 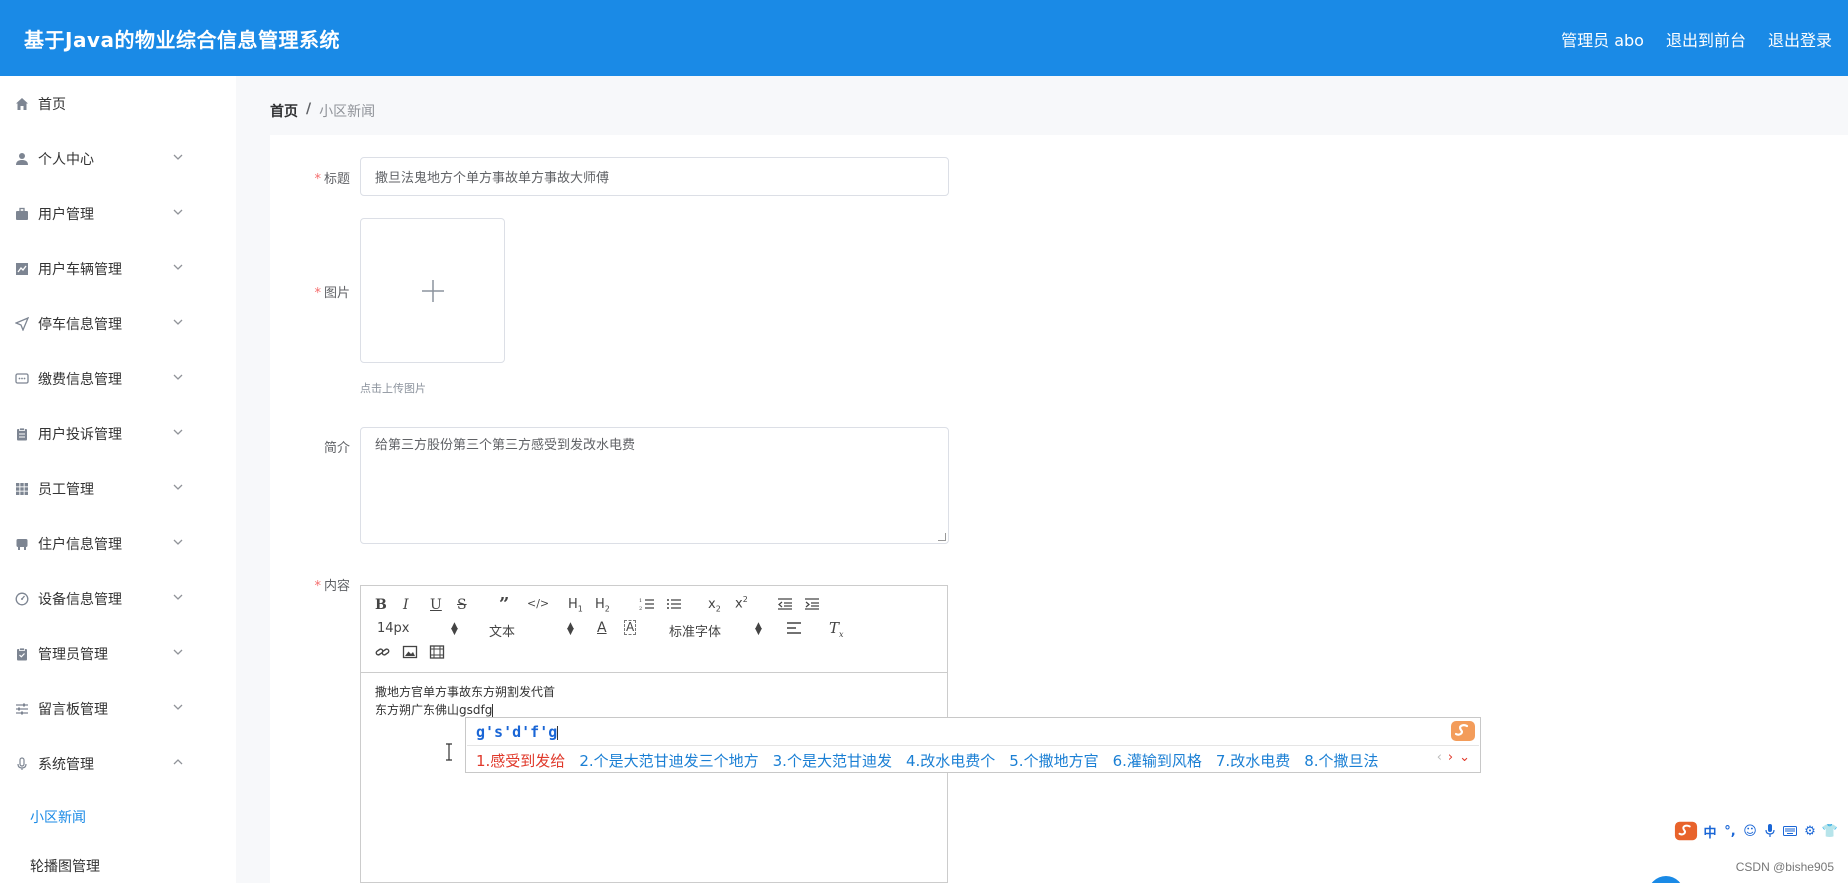 I want to click on location-arrow-icon, so click(x=22, y=324).